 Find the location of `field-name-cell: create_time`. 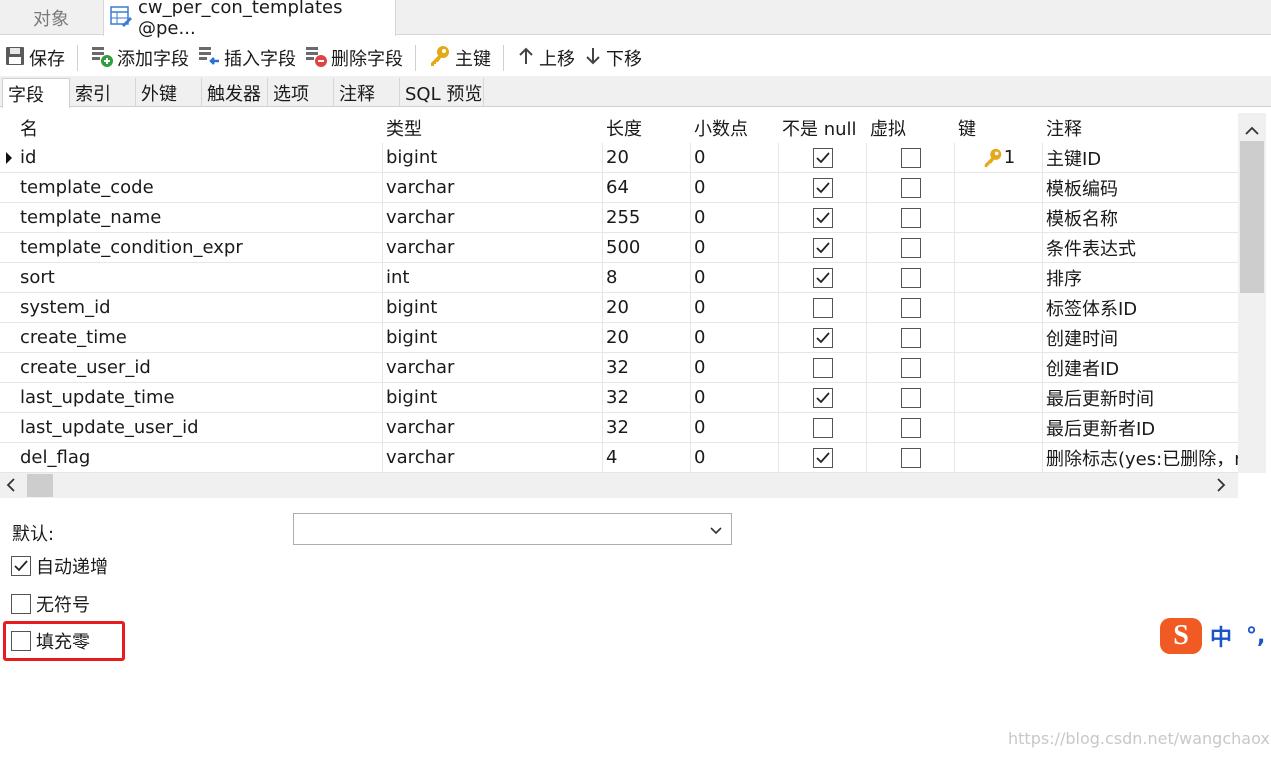

field-name-cell: create_time is located at coordinates (200, 338).